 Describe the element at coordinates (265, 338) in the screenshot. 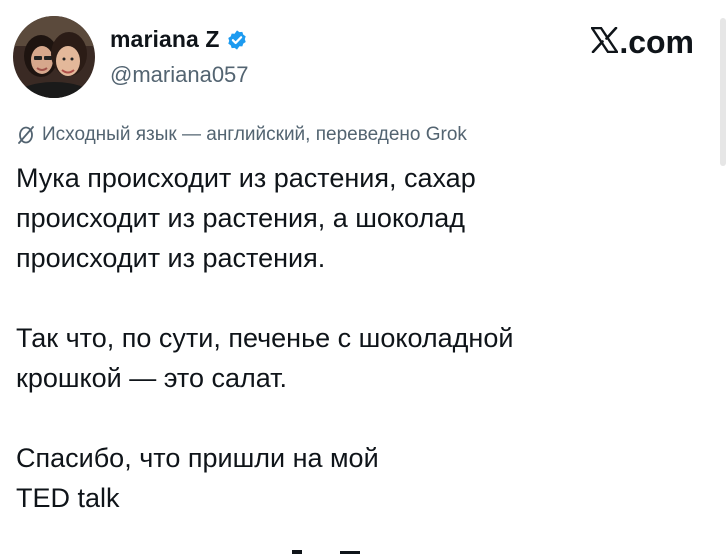

I see `tweet-line: Так что, по сути, печенье с шоколадной` at that location.